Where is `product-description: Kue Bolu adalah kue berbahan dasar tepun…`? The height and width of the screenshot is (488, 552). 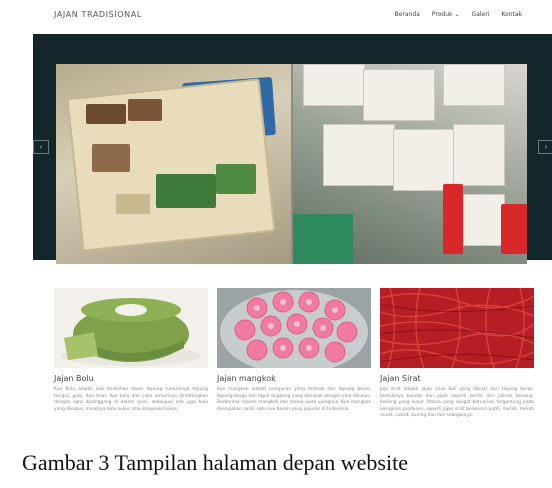 product-description: Kue Bolu adalah kue berbahan dasar tepun… is located at coordinates (131, 399).